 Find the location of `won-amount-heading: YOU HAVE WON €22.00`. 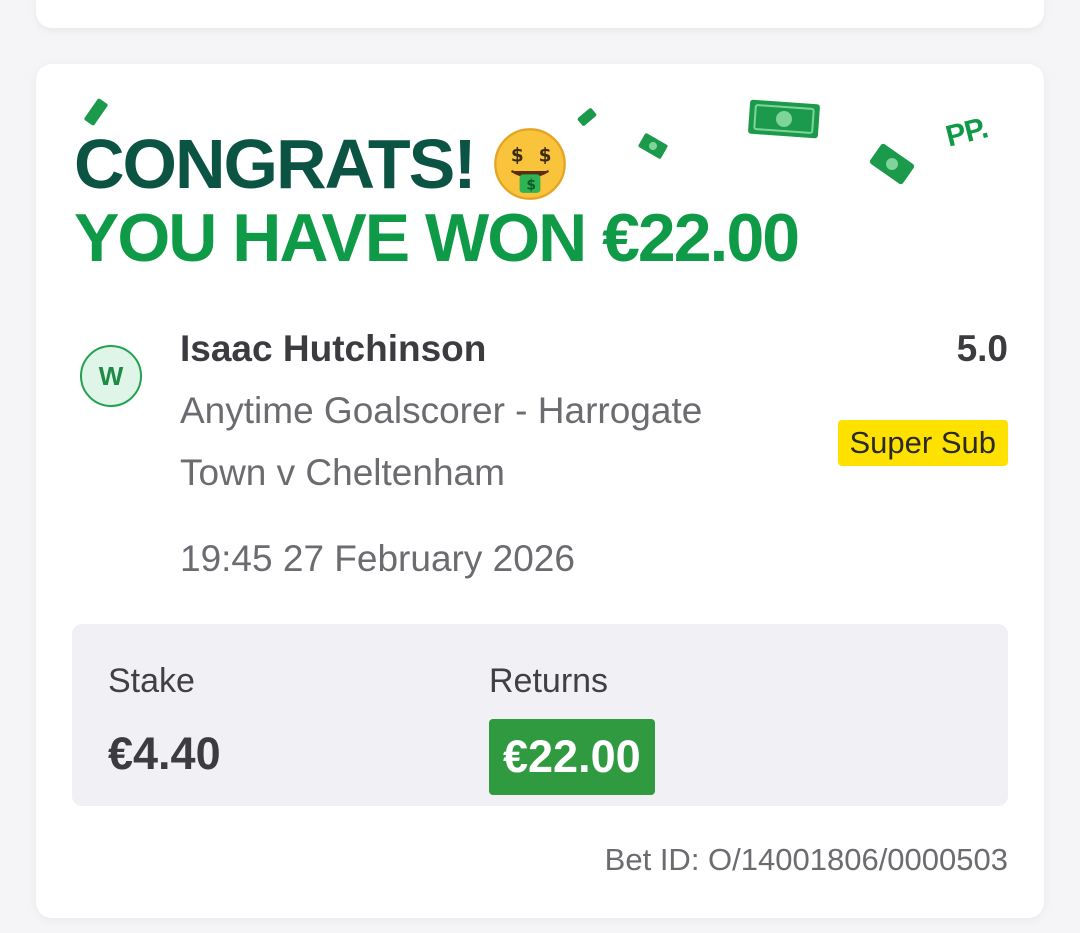

won-amount-heading: YOU HAVE WON €22.00 is located at coordinates (437, 238).